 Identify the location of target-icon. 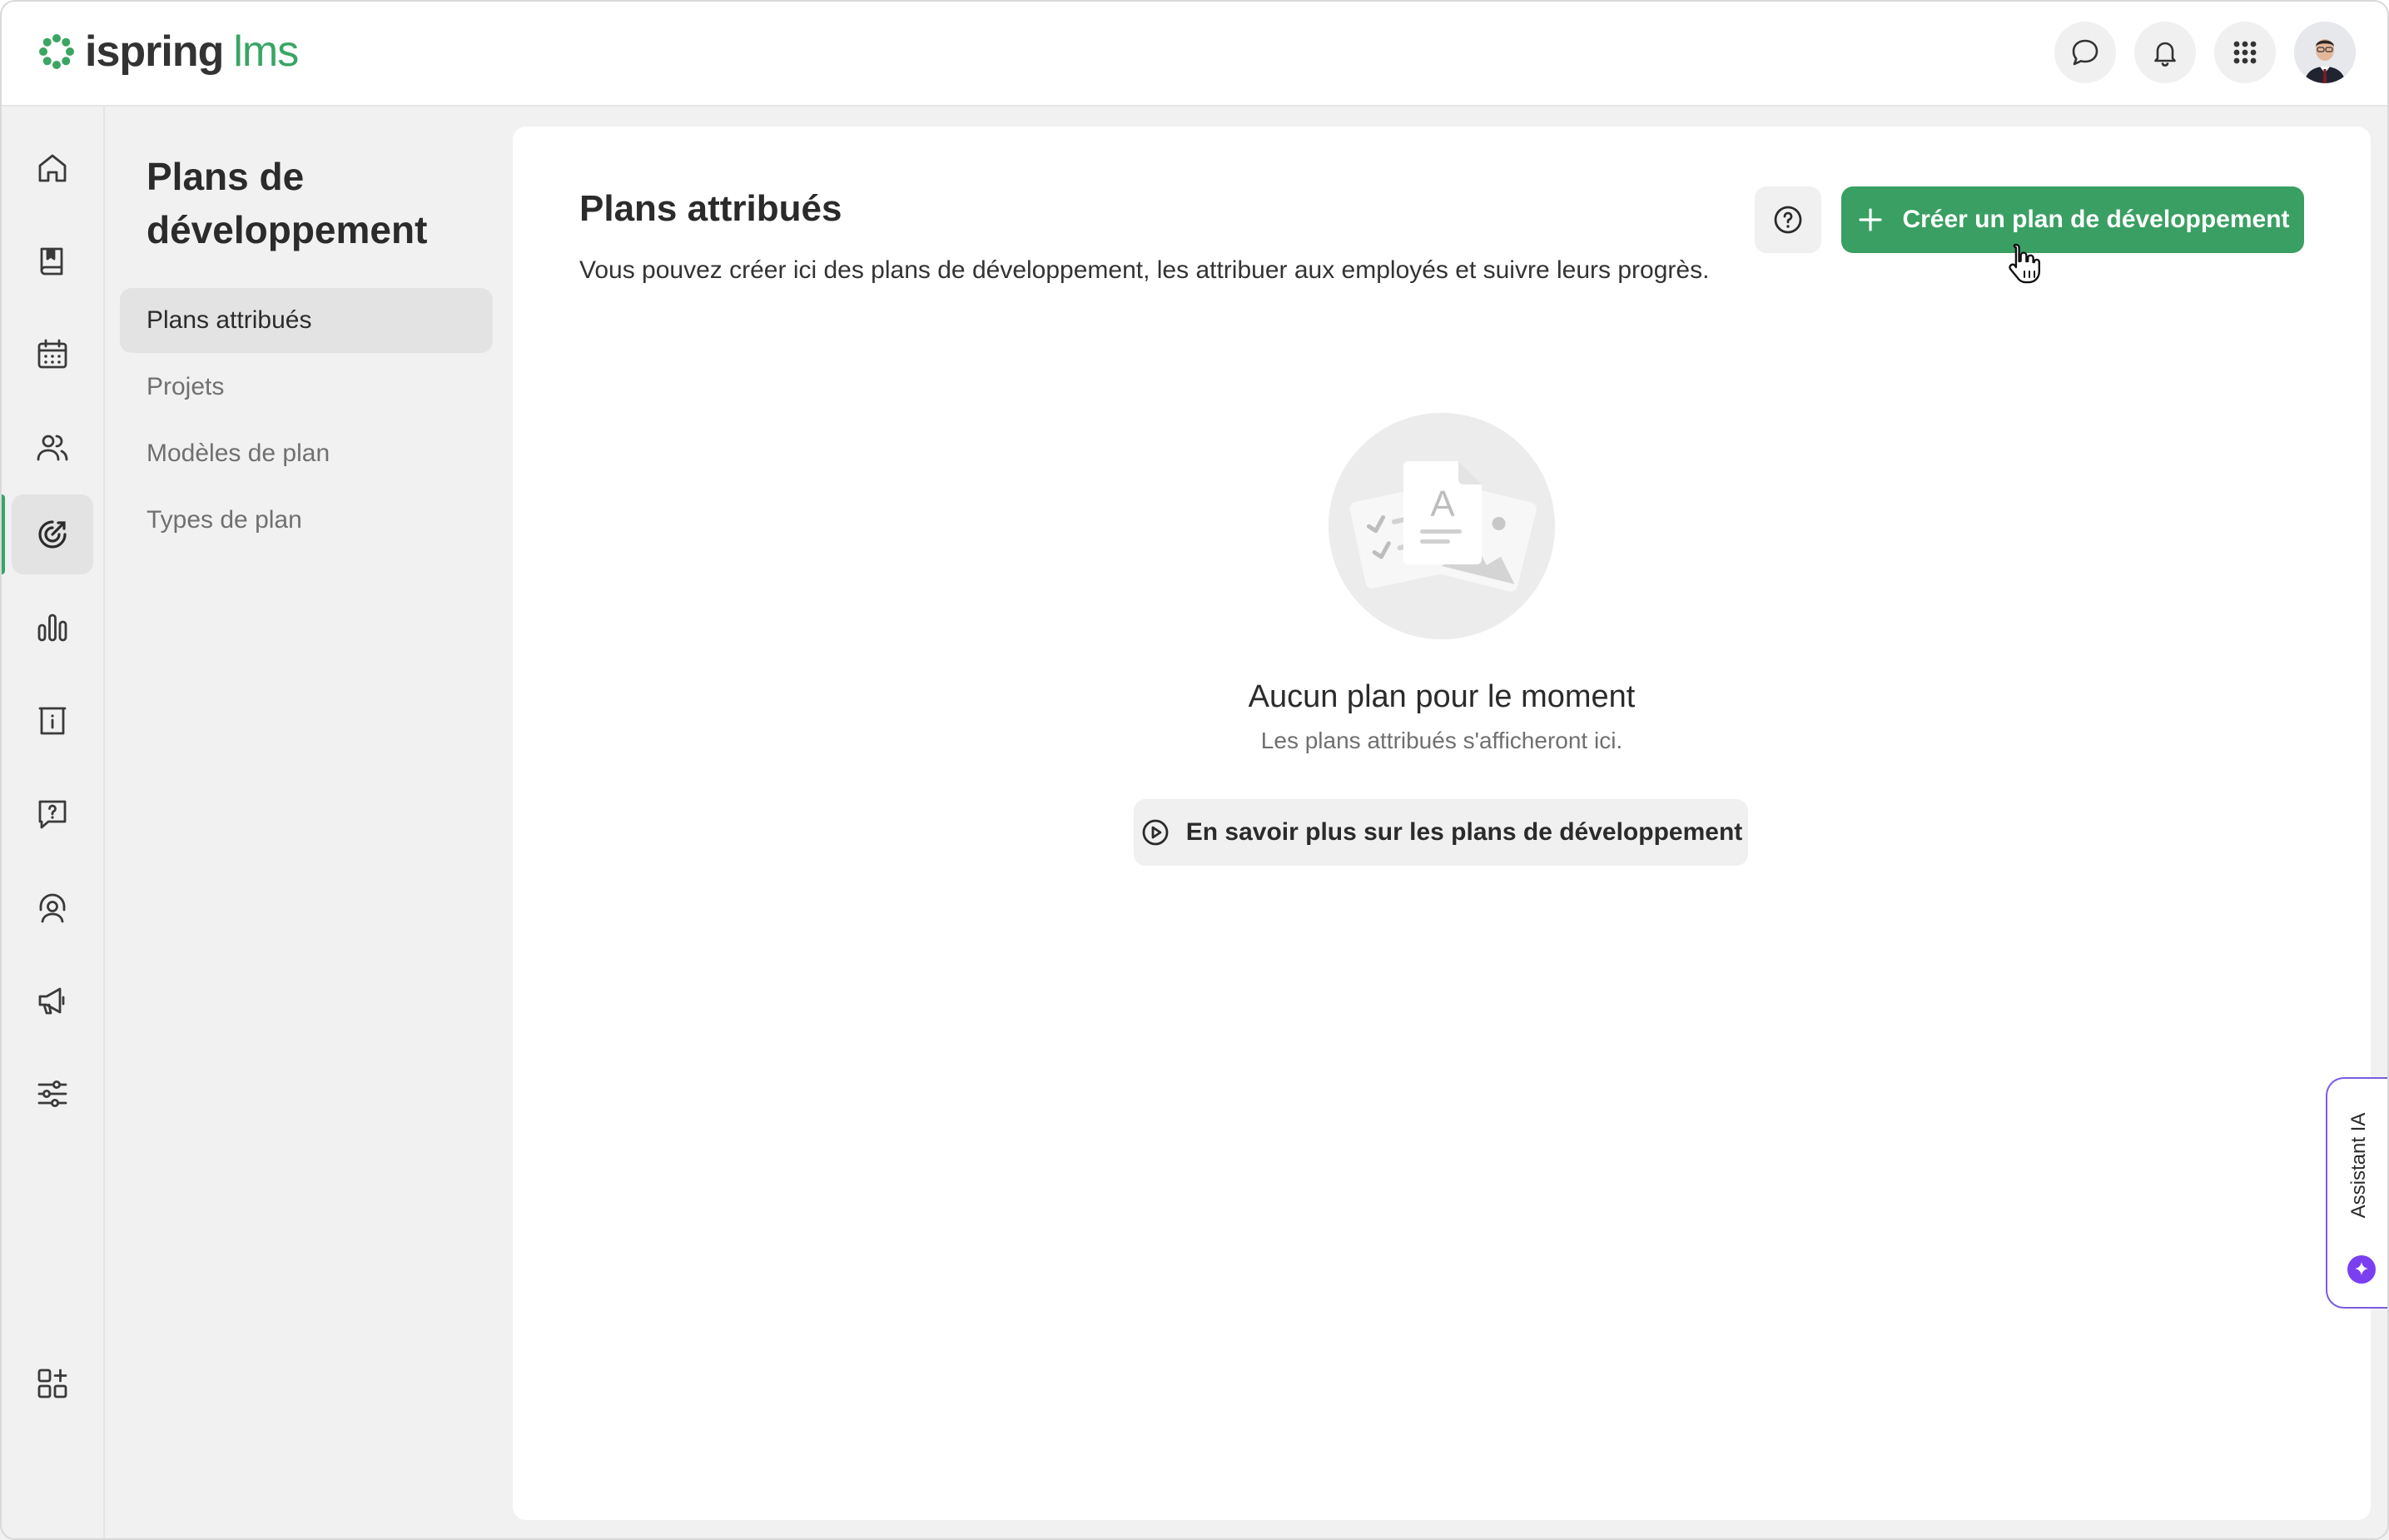
(52, 534).